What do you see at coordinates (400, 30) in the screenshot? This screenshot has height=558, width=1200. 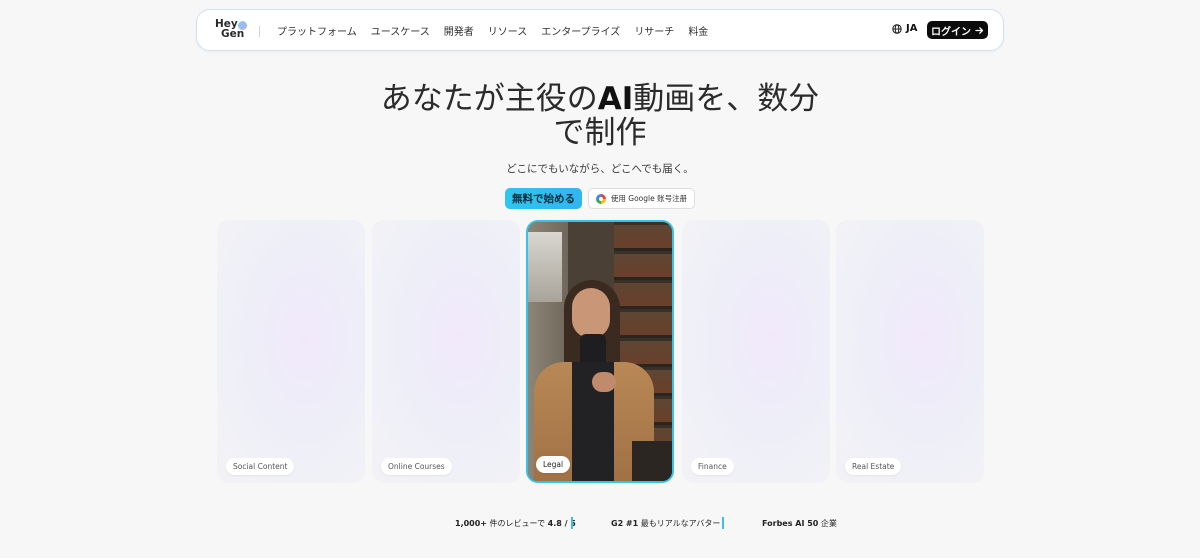 I see `nav-link-use-cases: ユースケース` at bounding box center [400, 30].